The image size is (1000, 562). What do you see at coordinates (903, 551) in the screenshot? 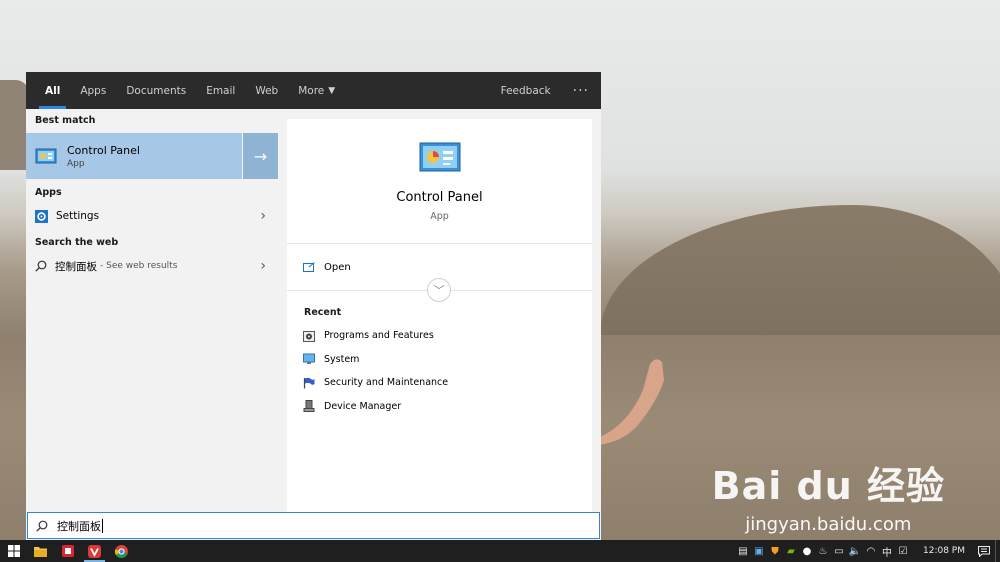
I see `tray-check-icon: ☑` at bounding box center [903, 551].